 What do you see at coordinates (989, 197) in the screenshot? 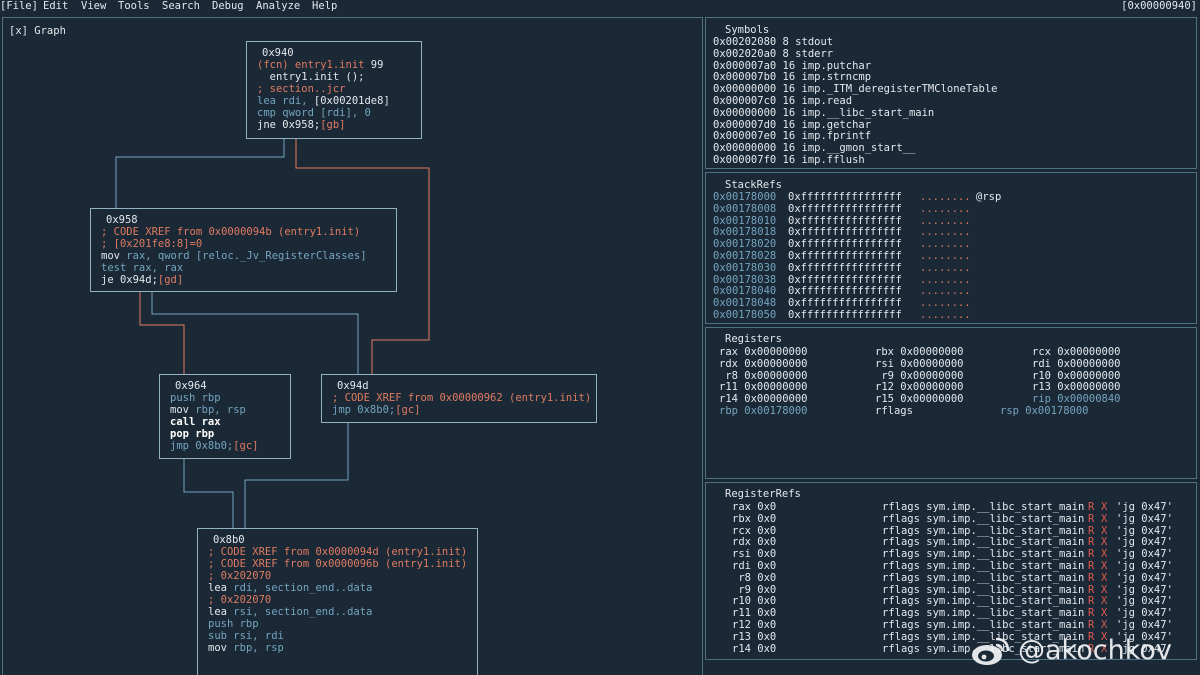
I see `stack-ref: @rsp` at bounding box center [989, 197].